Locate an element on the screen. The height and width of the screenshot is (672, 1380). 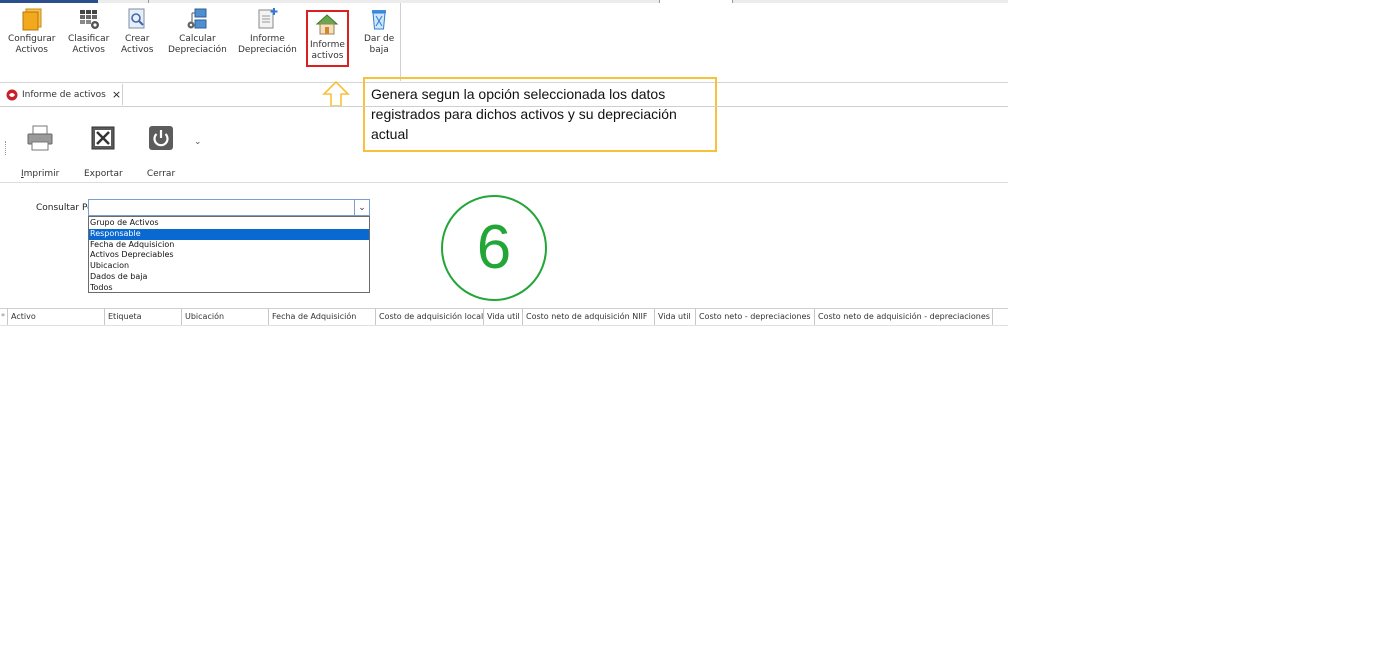
app-logo-icon is located at coordinates (12, 94).